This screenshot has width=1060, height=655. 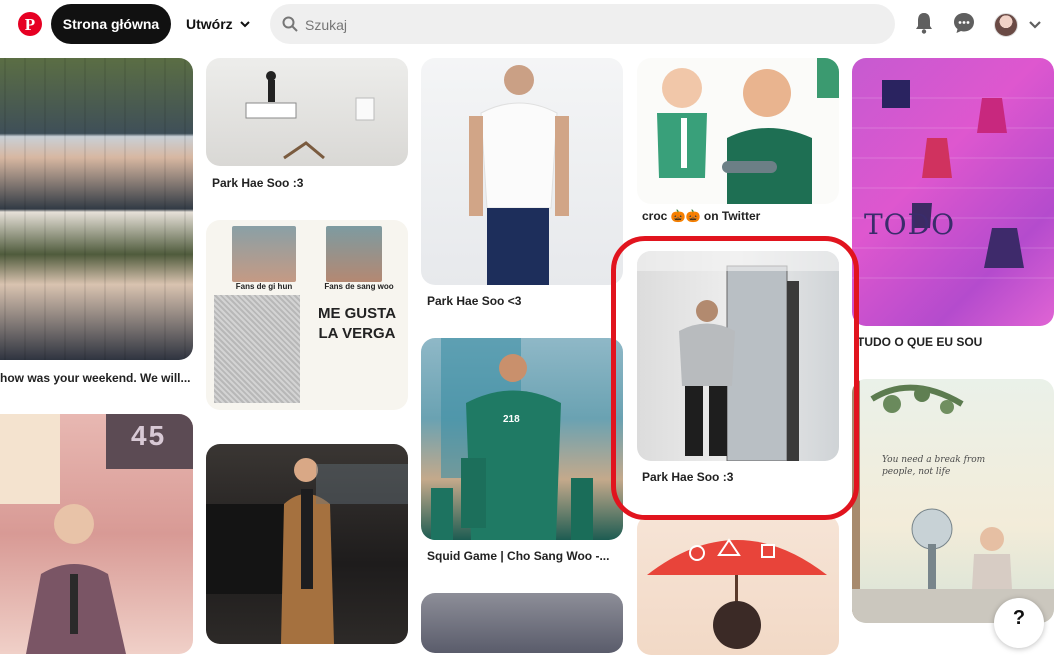 I want to click on pink-drawing-text: TODO, so click(x=910, y=224).